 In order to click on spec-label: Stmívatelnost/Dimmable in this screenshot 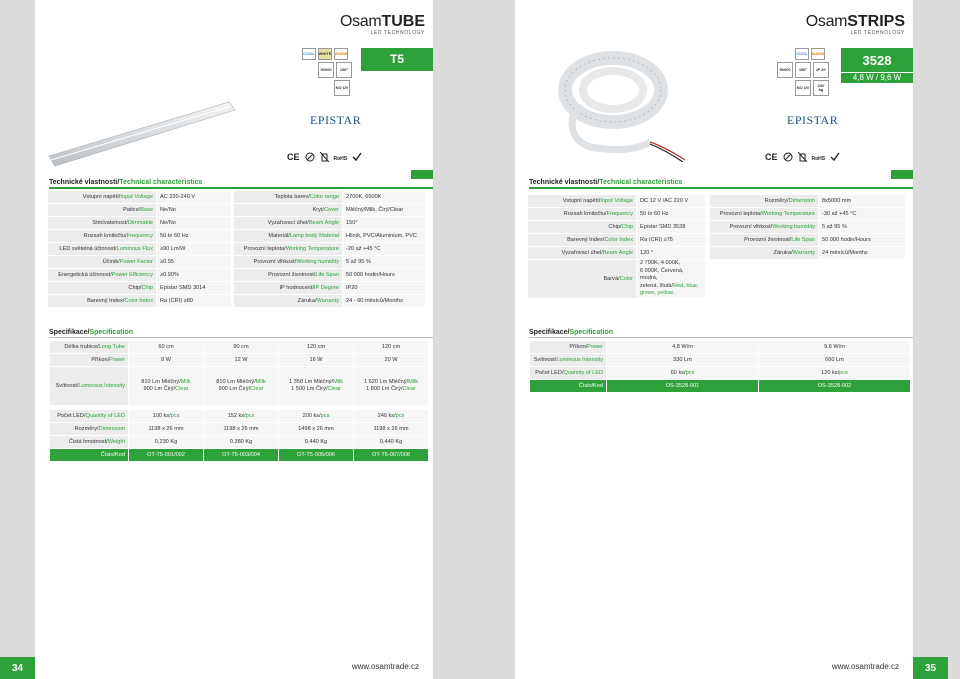, I will do `click(102, 223)`.